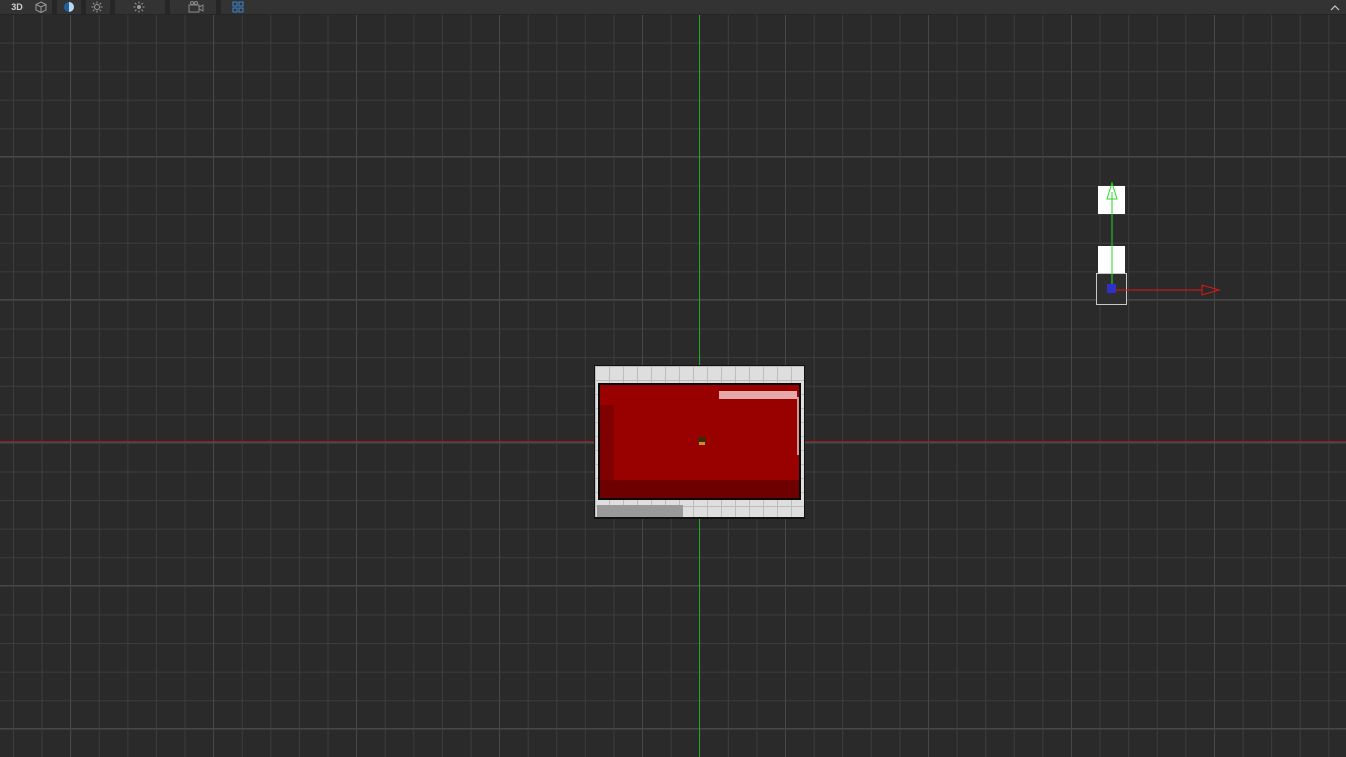 The image size is (1346, 757). What do you see at coordinates (798, 426) in the screenshot?
I see `sprite-highlight-side` at bounding box center [798, 426].